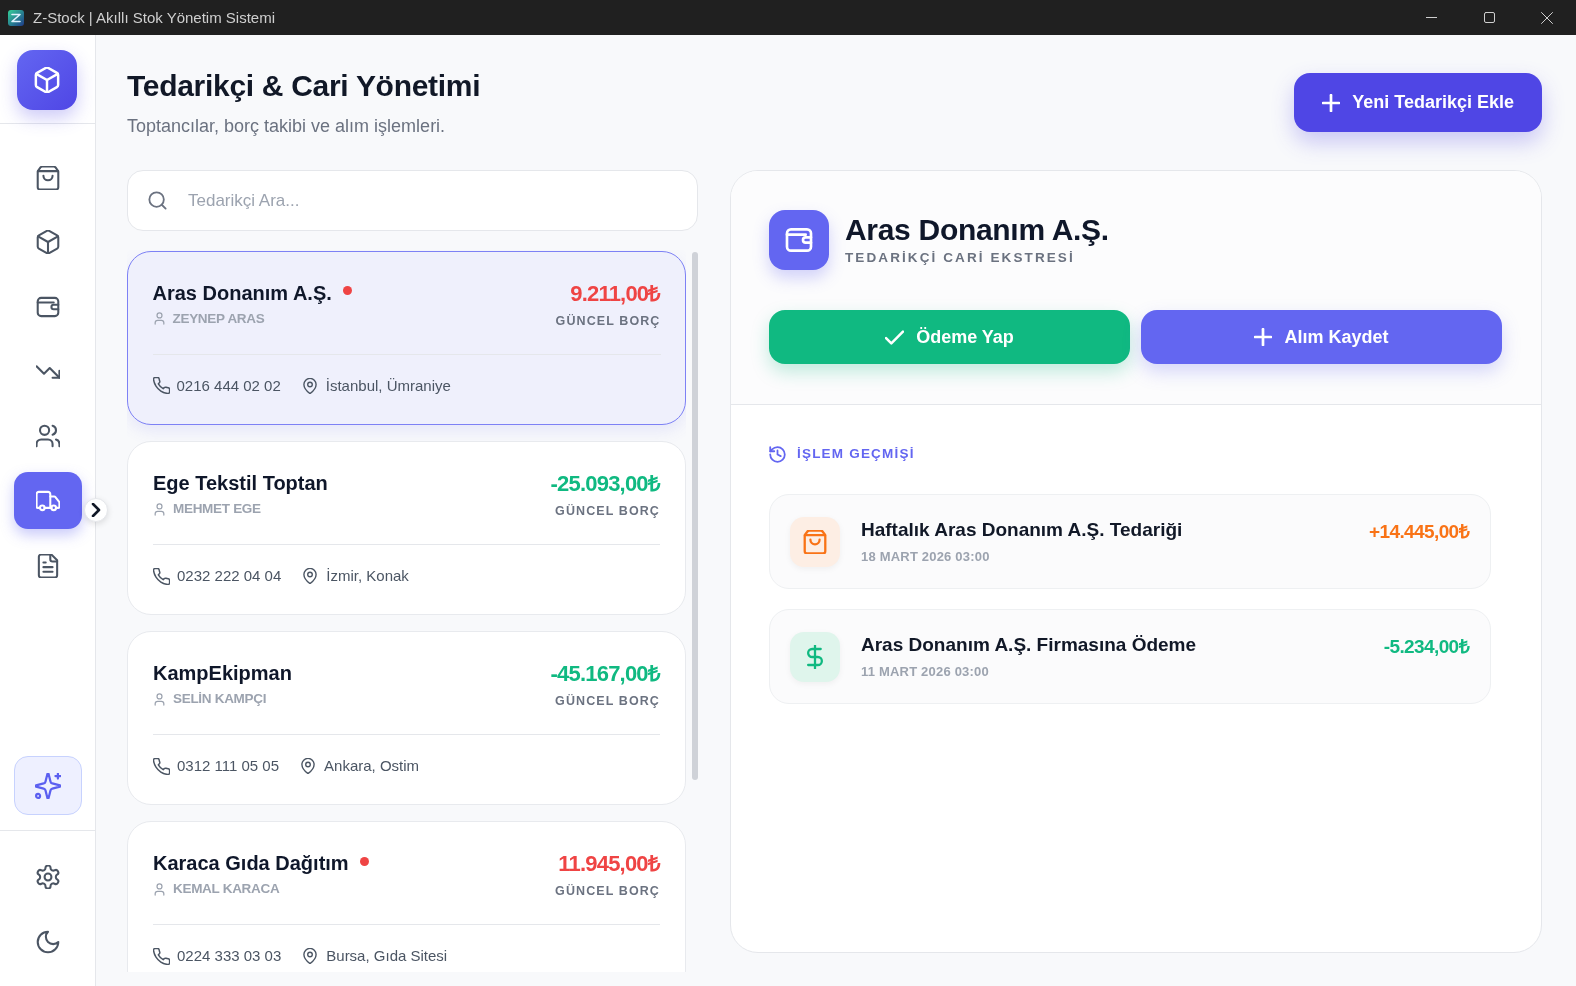 Image resolution: width=1576 pixels, height=986 pixels. What do you see at coordinates (388, 385) in the screenshot?
I see `location-text: İstanbul, Ümraniye` at bounding box center [388, 385].